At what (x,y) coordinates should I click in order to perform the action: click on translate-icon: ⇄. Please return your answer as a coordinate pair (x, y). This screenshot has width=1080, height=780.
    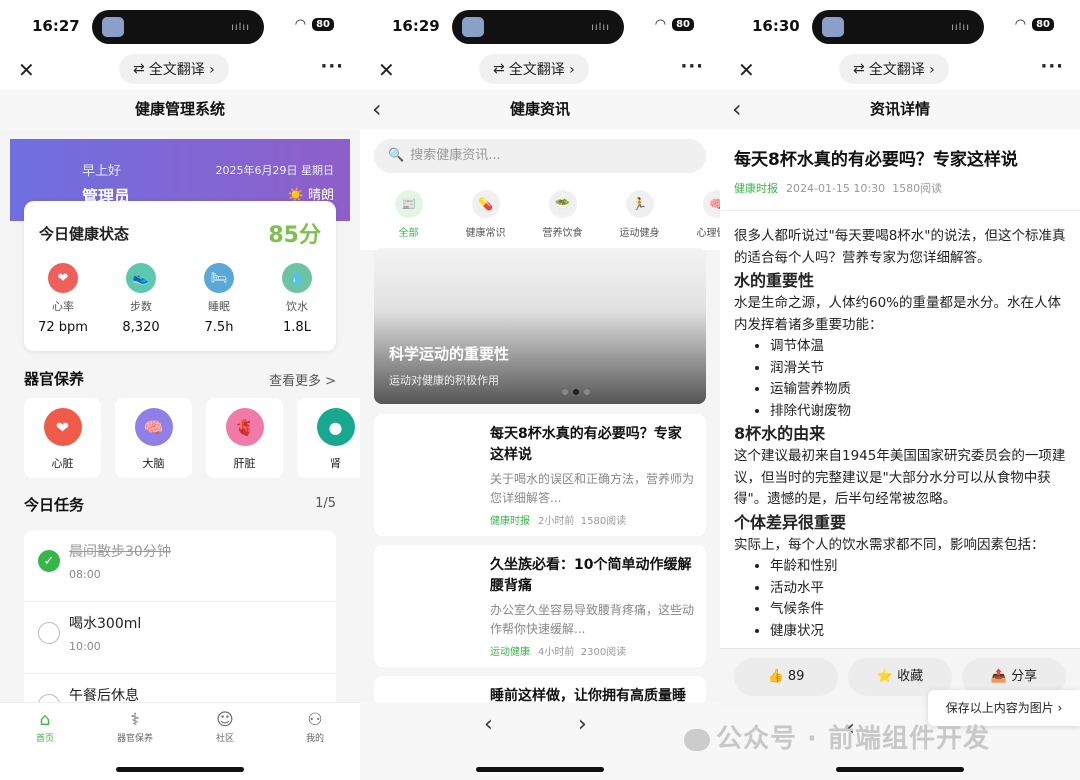
    Looking at the image, I should click on (859, 69).